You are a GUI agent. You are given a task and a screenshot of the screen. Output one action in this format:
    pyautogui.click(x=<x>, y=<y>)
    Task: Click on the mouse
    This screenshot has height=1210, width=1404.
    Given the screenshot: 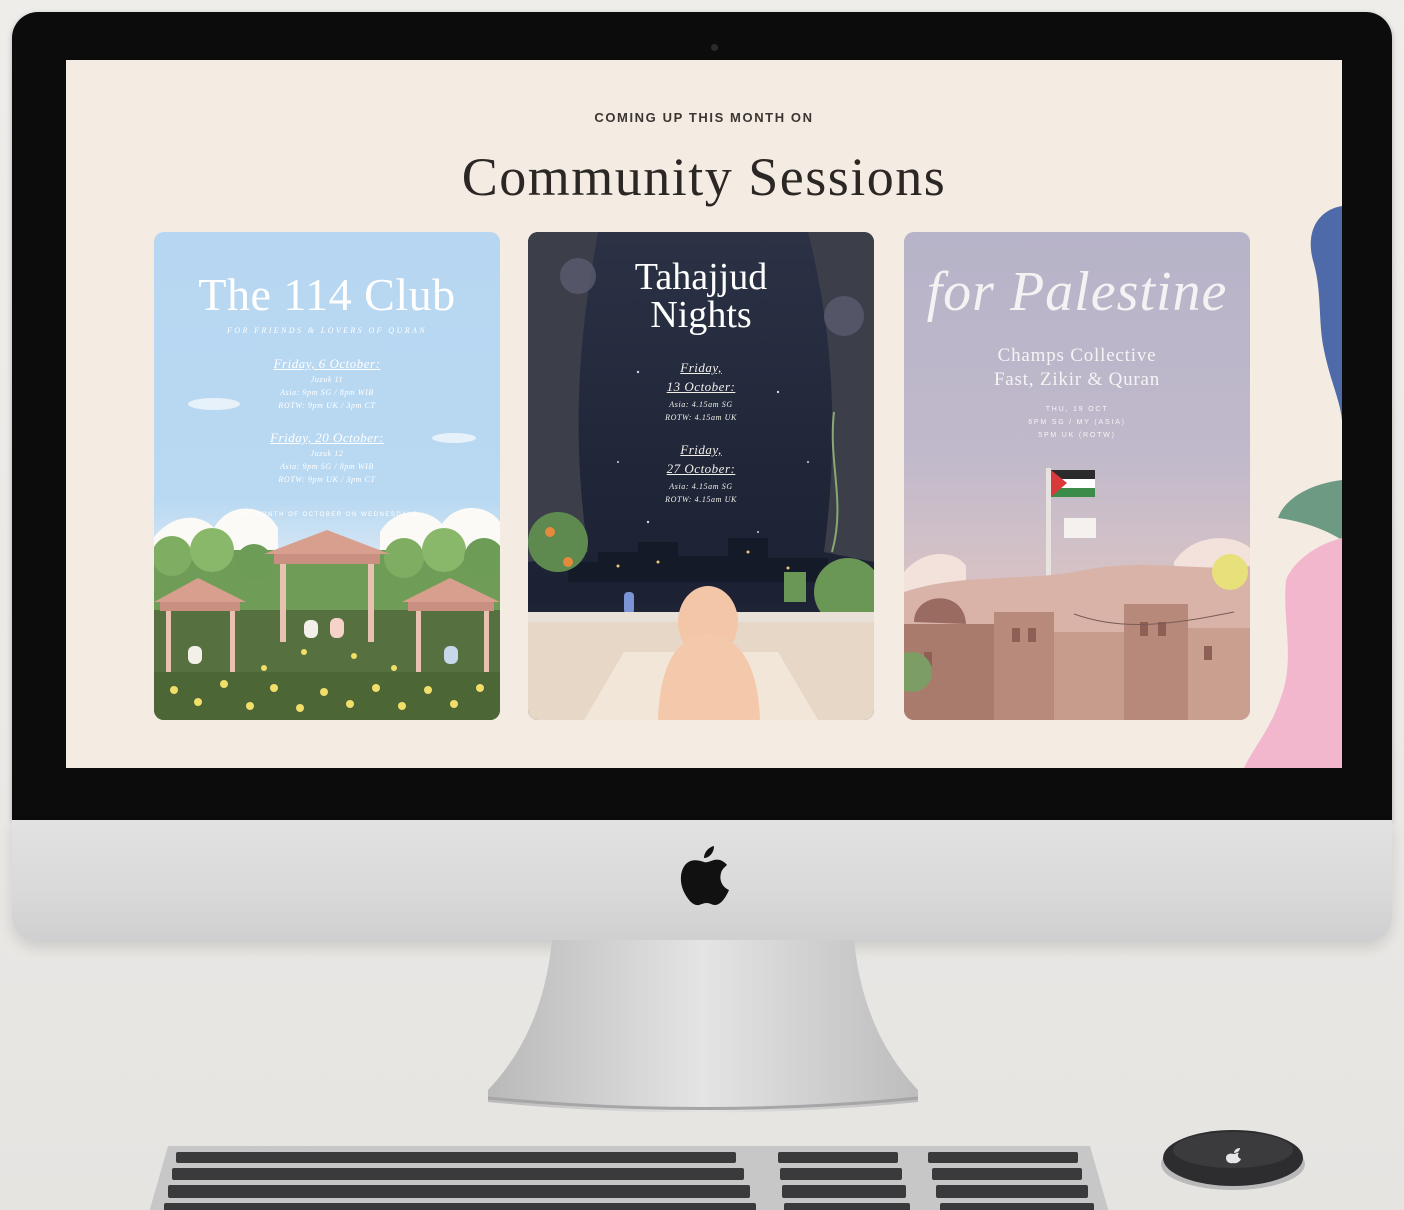 What is the action you would take?
    pyautogui.click(x=1233, y=1160)
    